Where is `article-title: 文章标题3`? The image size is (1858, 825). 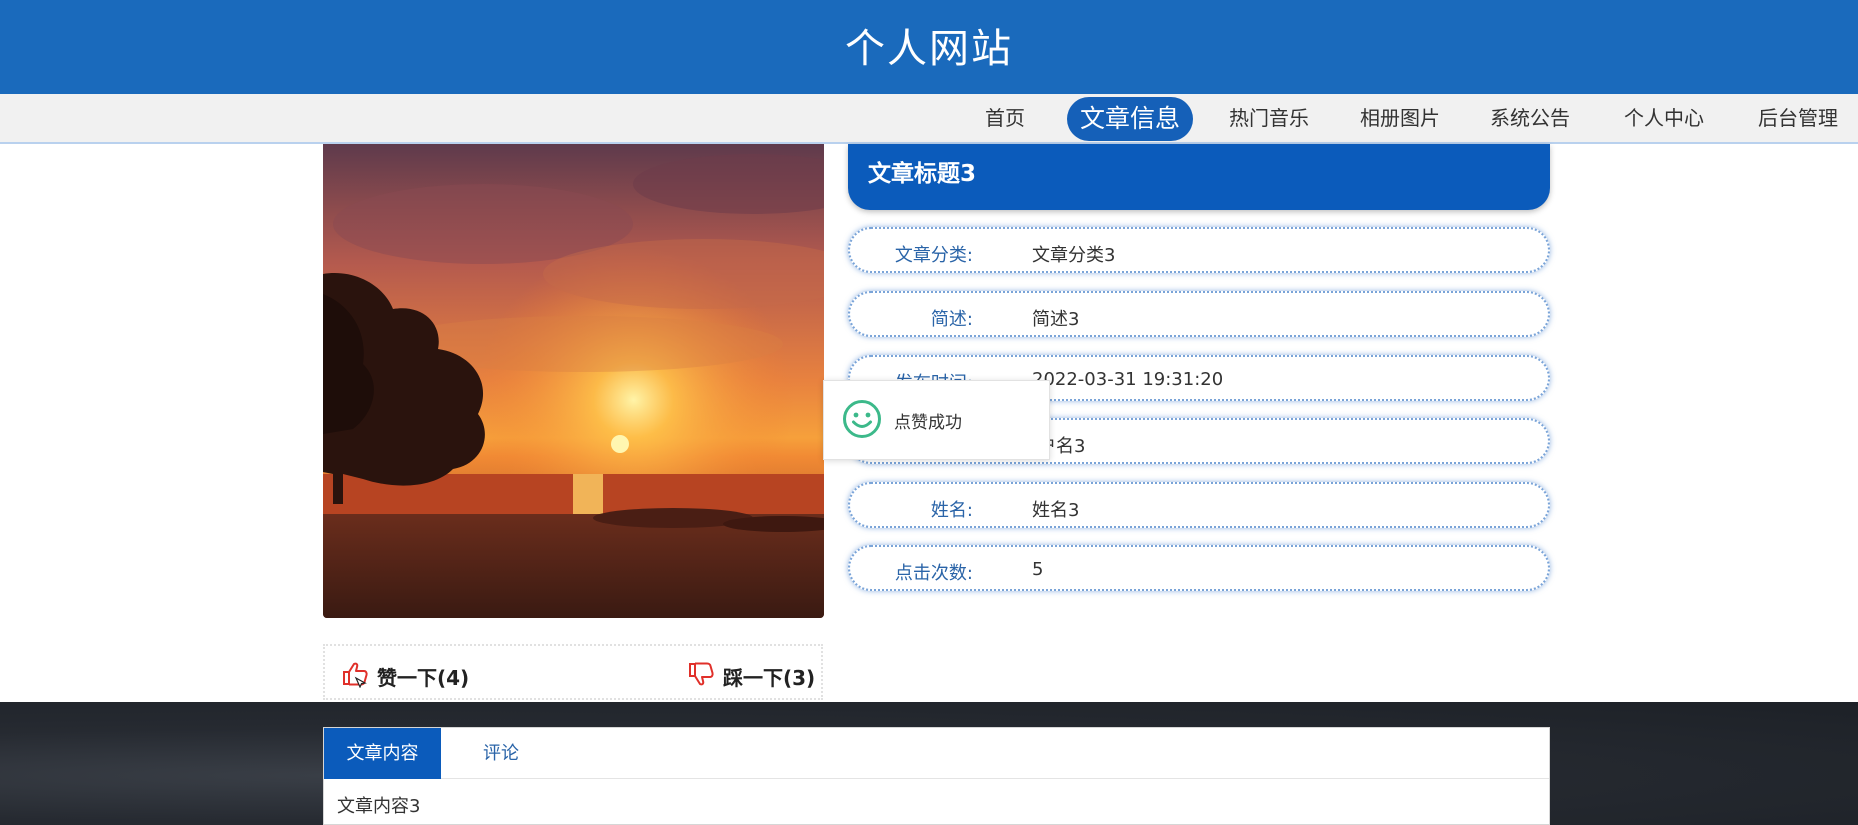 article-title: 文章标题3 is located at coordinates (922, 174).